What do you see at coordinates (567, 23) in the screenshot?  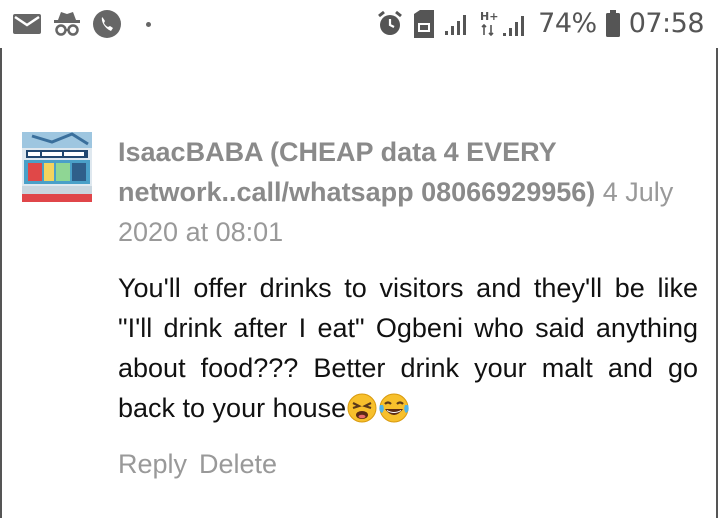 I see `battery-percent: 74%` at bounding box center [567, 23].